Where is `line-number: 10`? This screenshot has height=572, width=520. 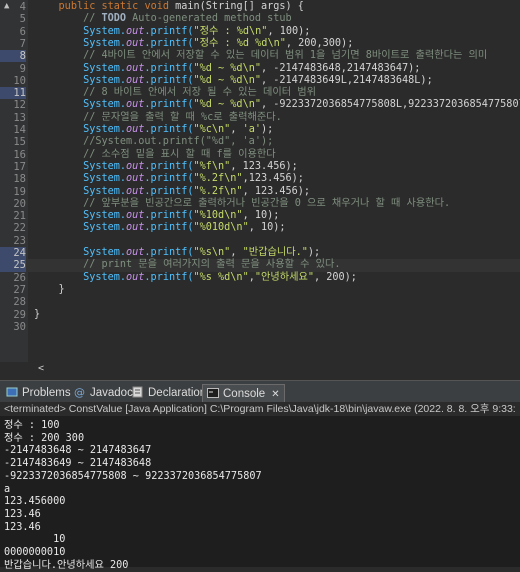 line-number: 10 is located at coordinates (19, 80).